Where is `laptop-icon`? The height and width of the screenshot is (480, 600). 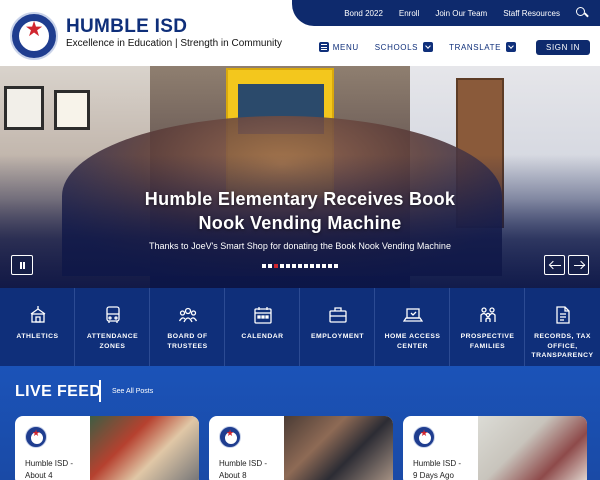 laptop-icon is located at coordinates (413, 315).